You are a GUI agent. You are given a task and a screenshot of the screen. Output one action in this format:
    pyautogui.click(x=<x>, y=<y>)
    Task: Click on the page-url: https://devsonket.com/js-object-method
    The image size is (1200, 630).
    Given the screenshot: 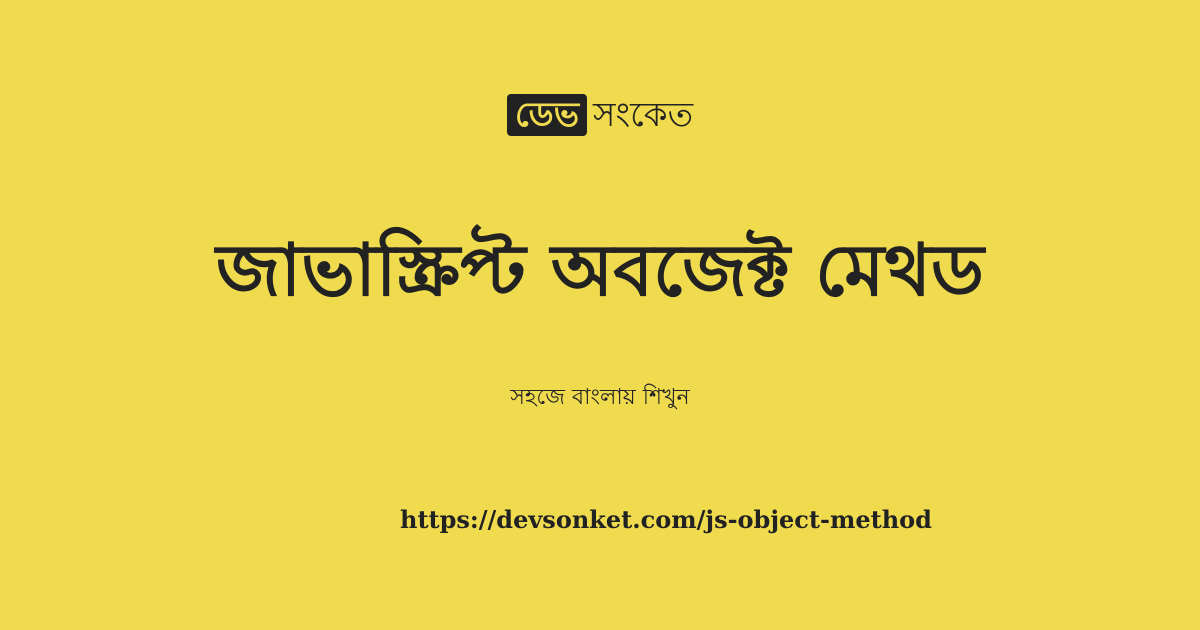 What is the action you would take?
    pyautogui.click(x=750, y=520)
    